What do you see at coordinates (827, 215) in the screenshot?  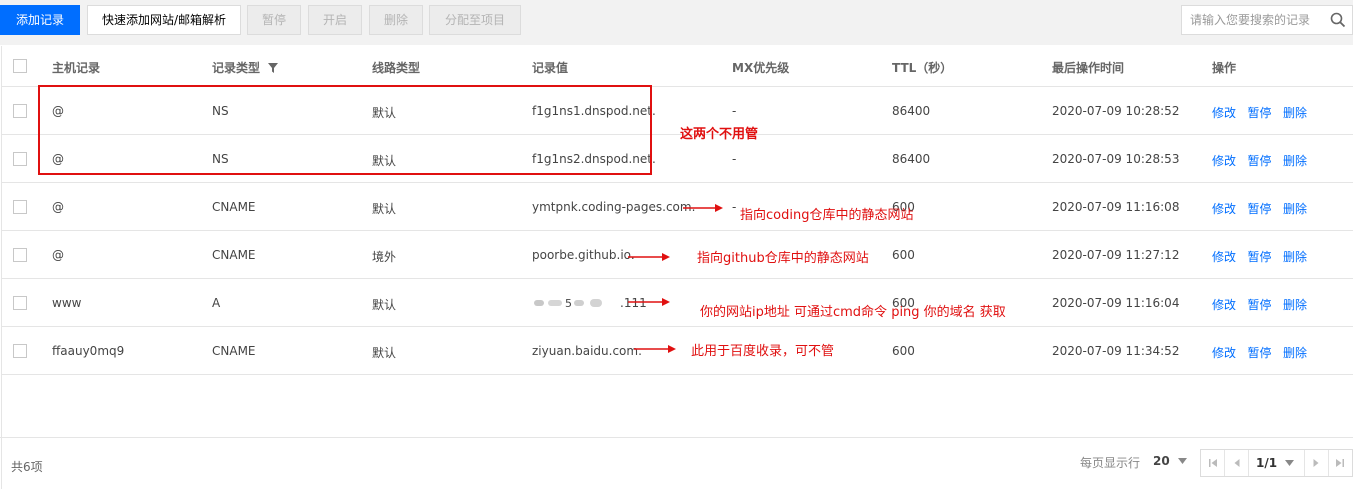 I see `annotation-coding: 指向coding仓库中的静态网站` at bounding box center [827, 215].